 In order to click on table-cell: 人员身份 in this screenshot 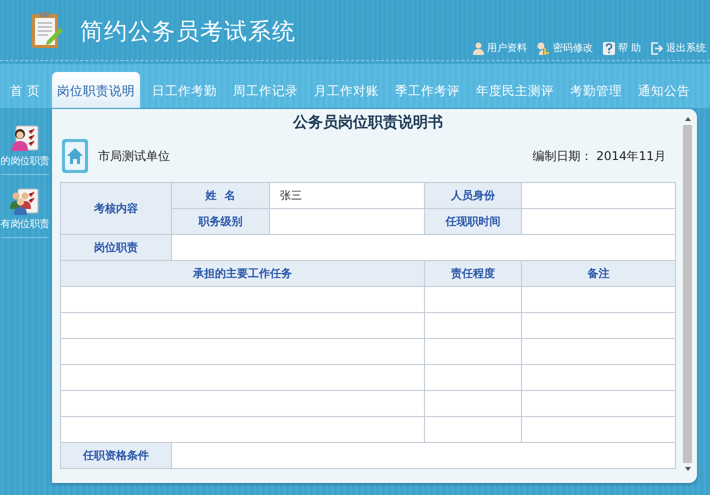, I will do `click(473, 195)`.